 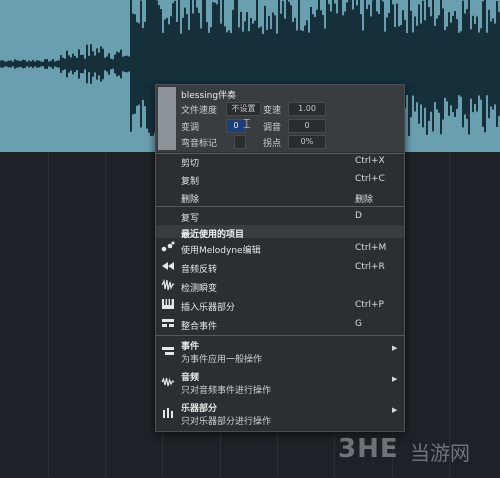 What do you see at coordinates (280, 232) in the screenshot?
I see `recent-items-header: 最近使用的项目` at bounding box center [280, 232].